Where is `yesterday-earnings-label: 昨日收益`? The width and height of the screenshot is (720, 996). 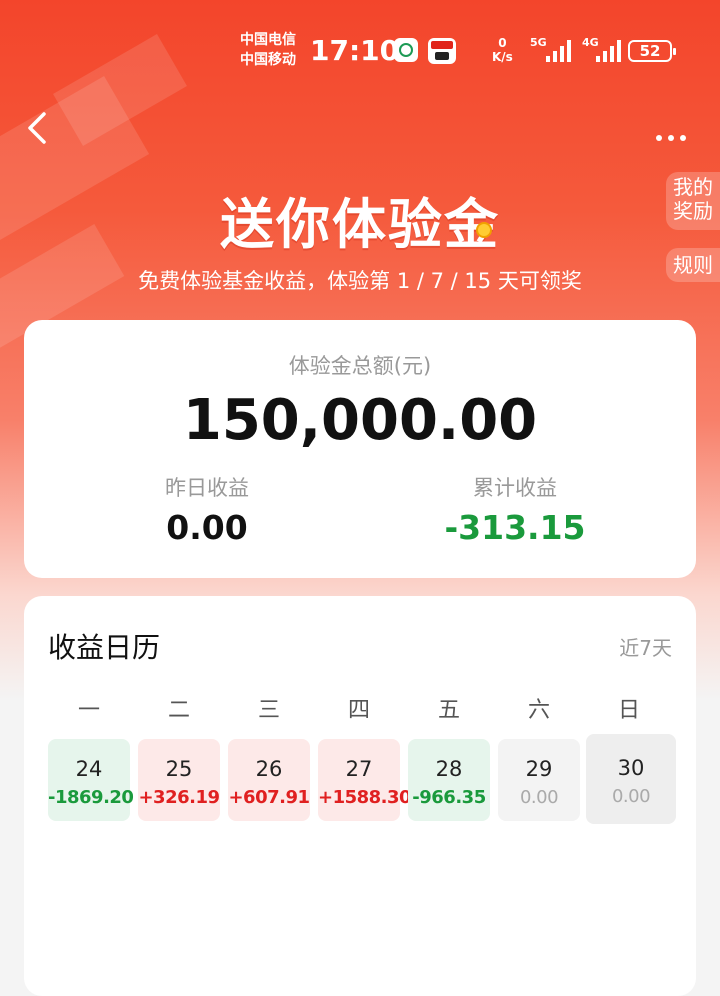
yesterday-earnings-label: 昨日收益 is located at coordinates (207, 488).